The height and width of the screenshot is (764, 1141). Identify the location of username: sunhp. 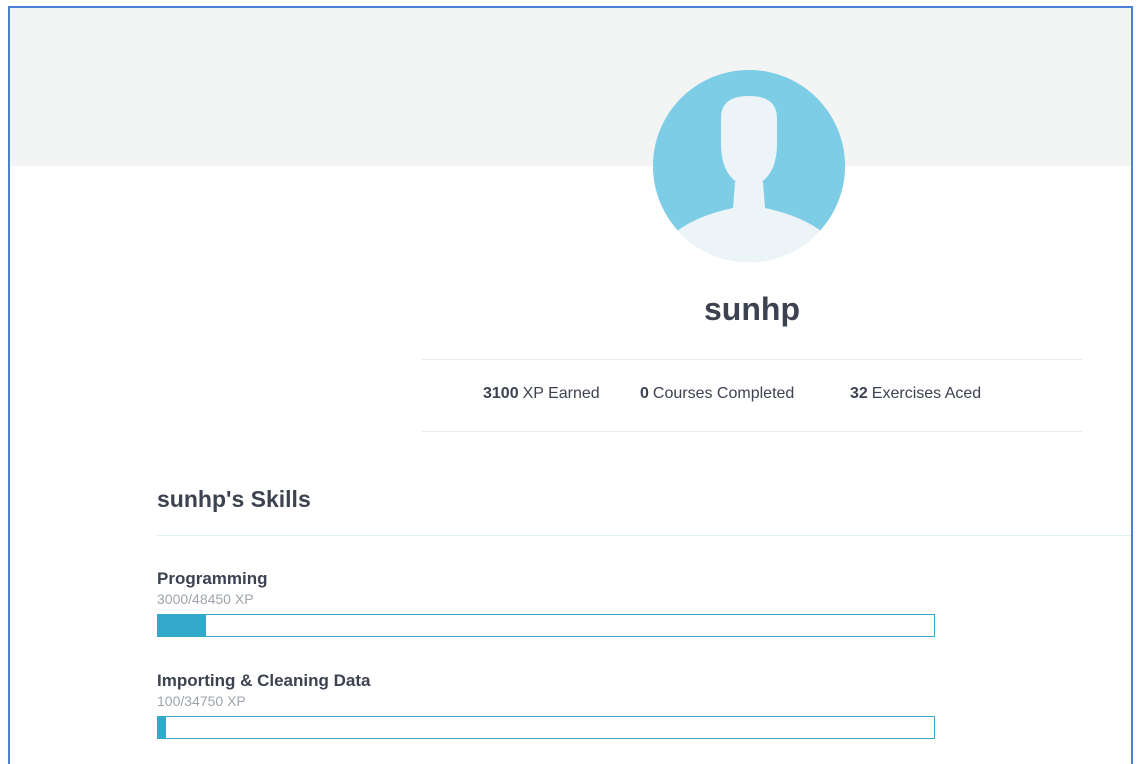
(752, 309).